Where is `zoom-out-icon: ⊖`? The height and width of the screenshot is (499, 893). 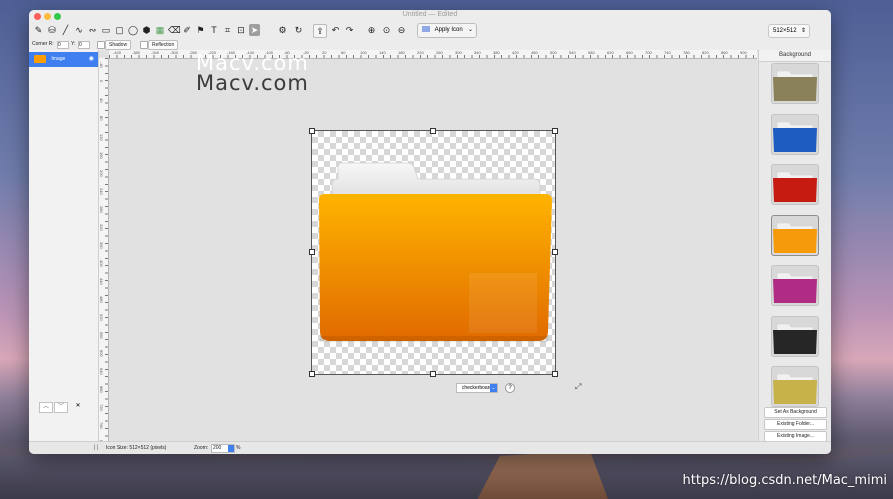 zoom-out-icon: ⊖ is located at coordinates (401, 30).